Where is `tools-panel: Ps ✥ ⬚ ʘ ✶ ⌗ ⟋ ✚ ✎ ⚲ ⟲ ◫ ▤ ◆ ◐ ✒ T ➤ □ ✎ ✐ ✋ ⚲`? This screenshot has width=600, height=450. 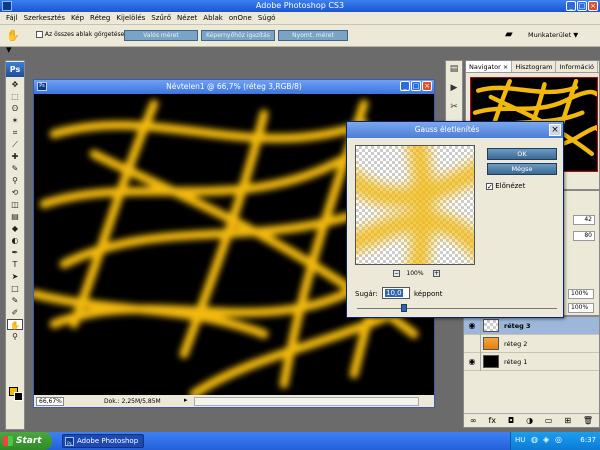
tools-panel: Ps ✥ ⬚ ʘ ✶ ⌗ ⟋ ✚ ✎ ⚲ ⟲ ◫ ▤ ◆ ◐ ✒ T ➤ □ ✎ ✐ ✋ ⚲ is located at coordinates (15, 245).